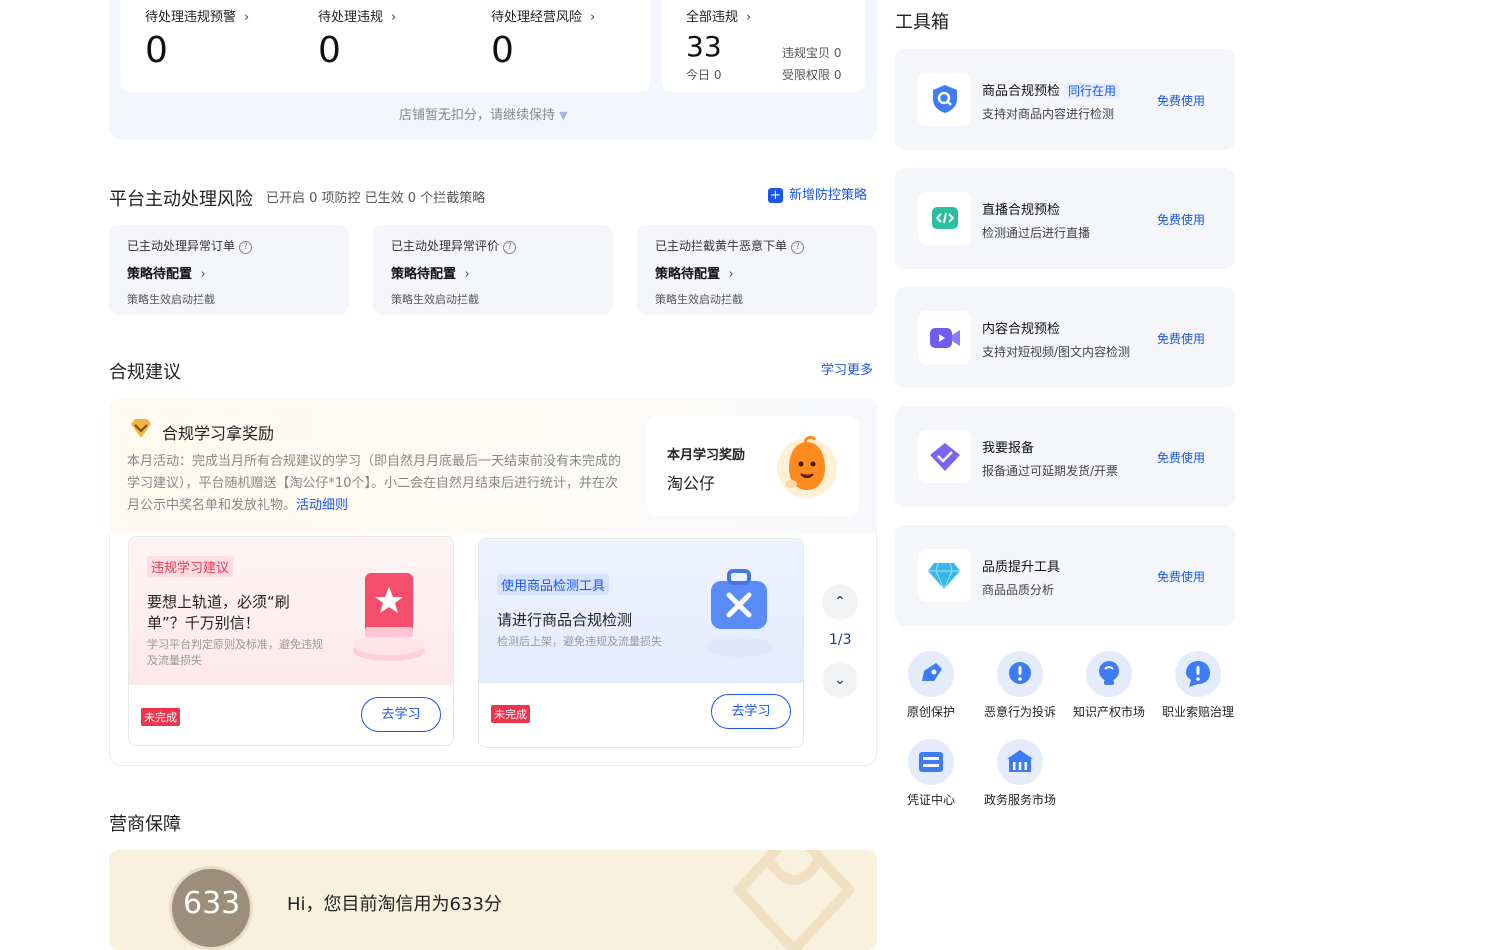  I want to click on platform-risk-title: 平台主动处理风险, so click(181, 199).